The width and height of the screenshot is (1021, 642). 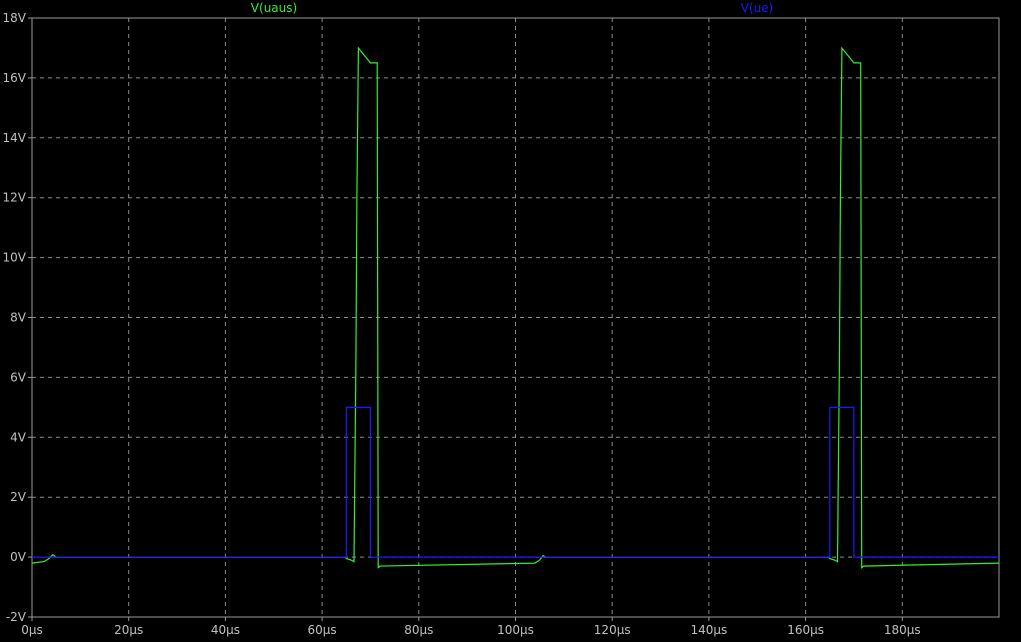 I want to click on y-tick-label: -2V, so click(x=16, y=617).